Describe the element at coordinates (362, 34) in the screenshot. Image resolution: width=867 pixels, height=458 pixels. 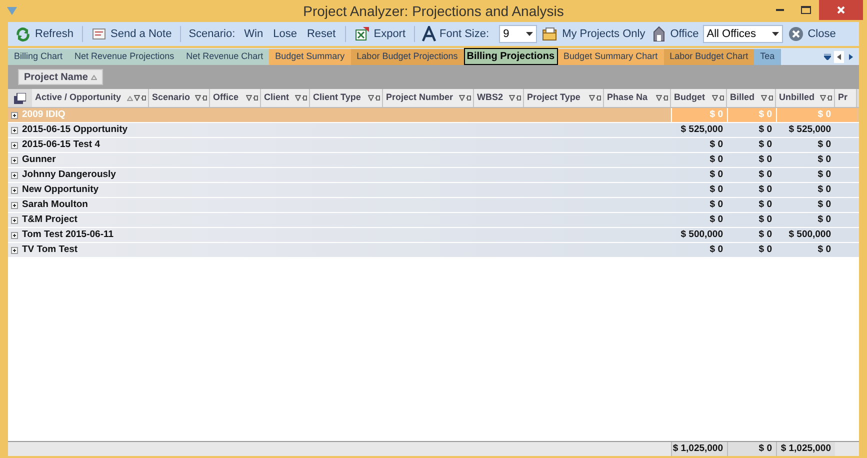
I see `spreadsheet-icon` at that location.